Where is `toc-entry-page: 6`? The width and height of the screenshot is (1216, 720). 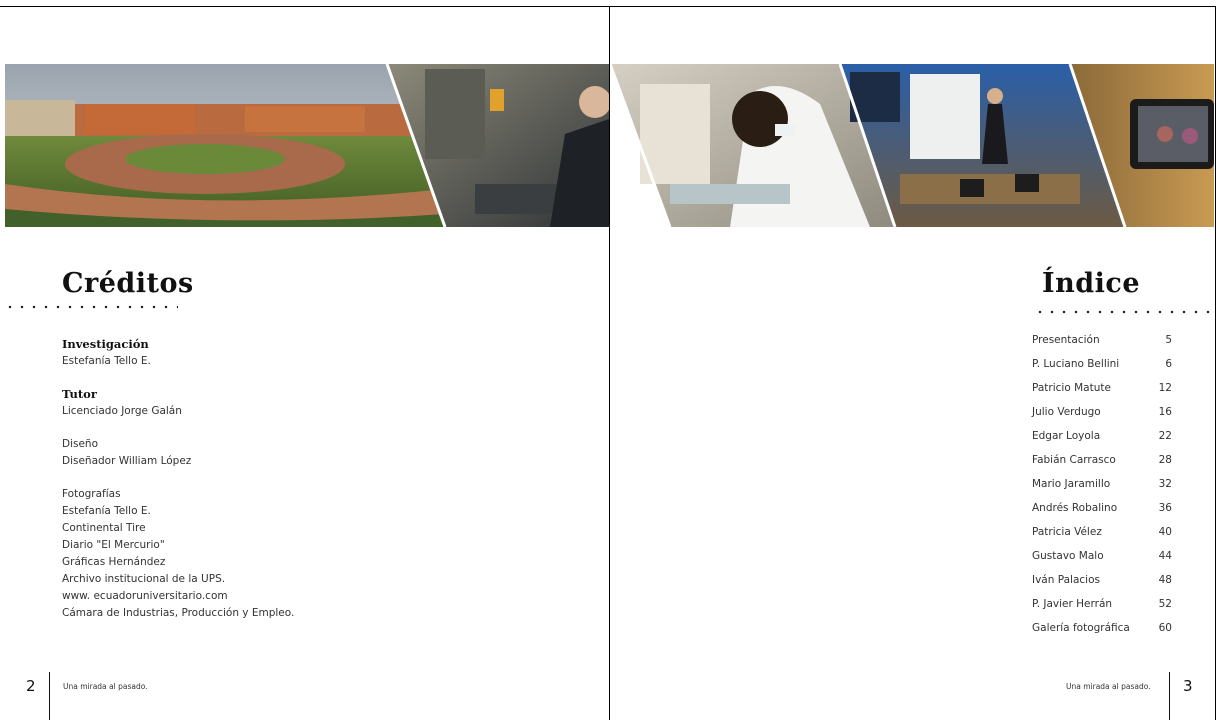
toc-entry-page: 6 is located at coordinates (1168, 364).